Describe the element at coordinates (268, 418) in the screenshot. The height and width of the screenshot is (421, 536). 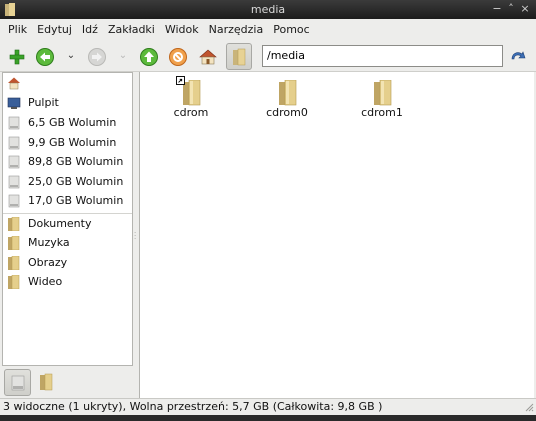
I see `window-bottom-border` at that location.